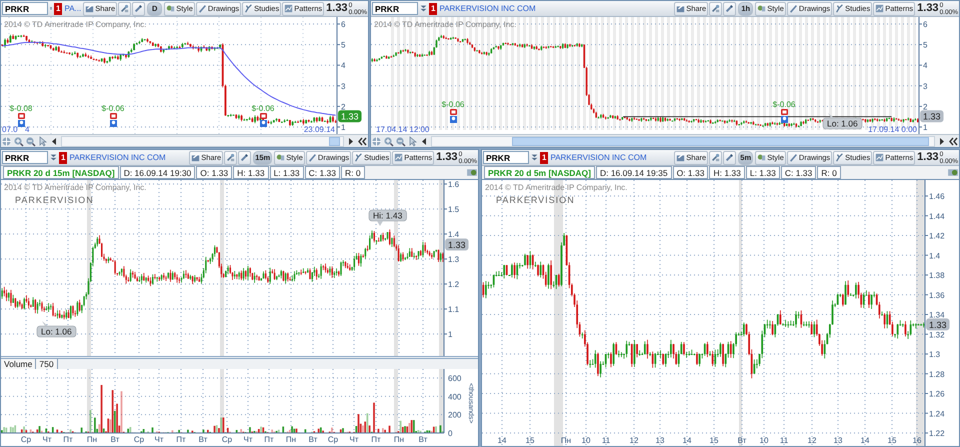 The width and height of the screenshot is (960, 447). I want to click on axis-label: 1.6, so click(454, 184).